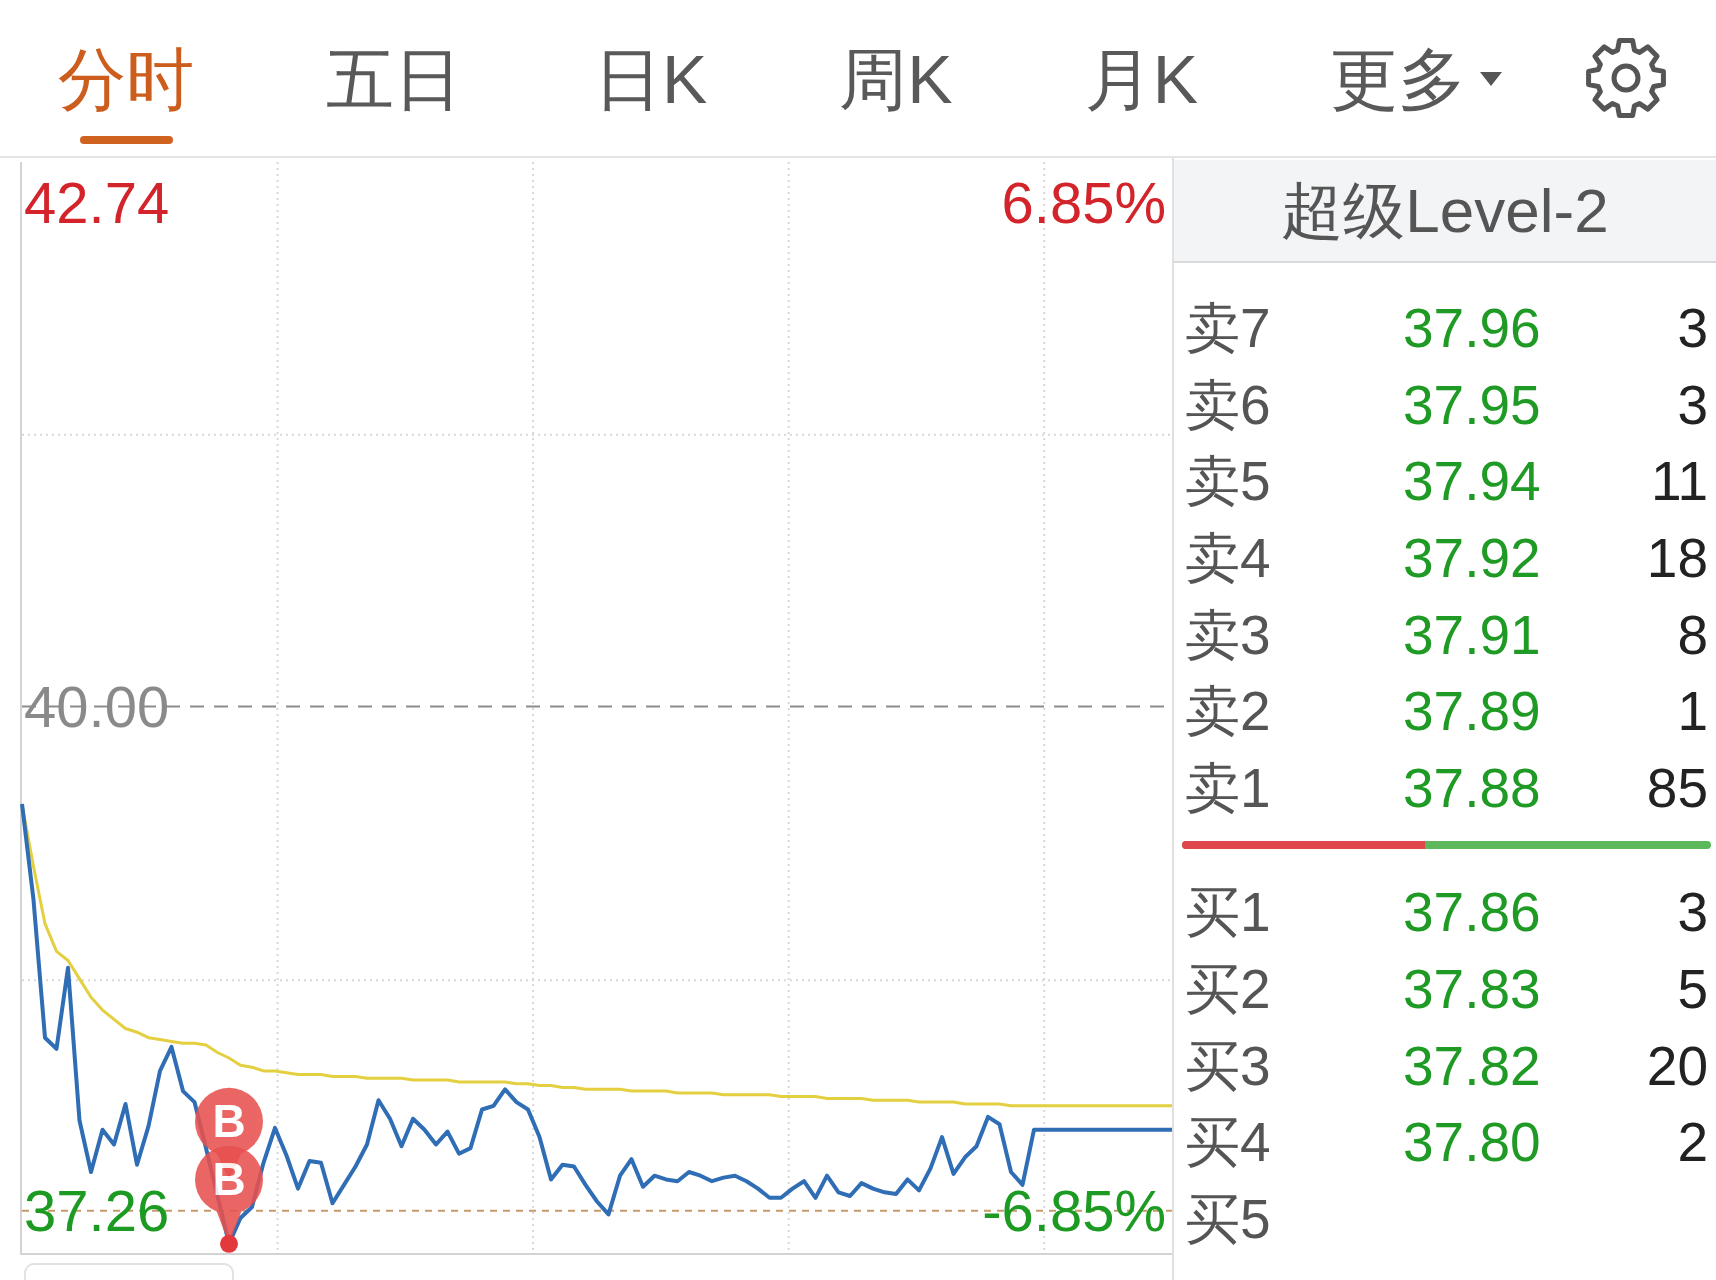 Image resolution: width=1716 pixels, height=1280 pixels. Describe the element at coordinates (229, 1243) in the screenshot. I see `trade-point-icon` at that location.